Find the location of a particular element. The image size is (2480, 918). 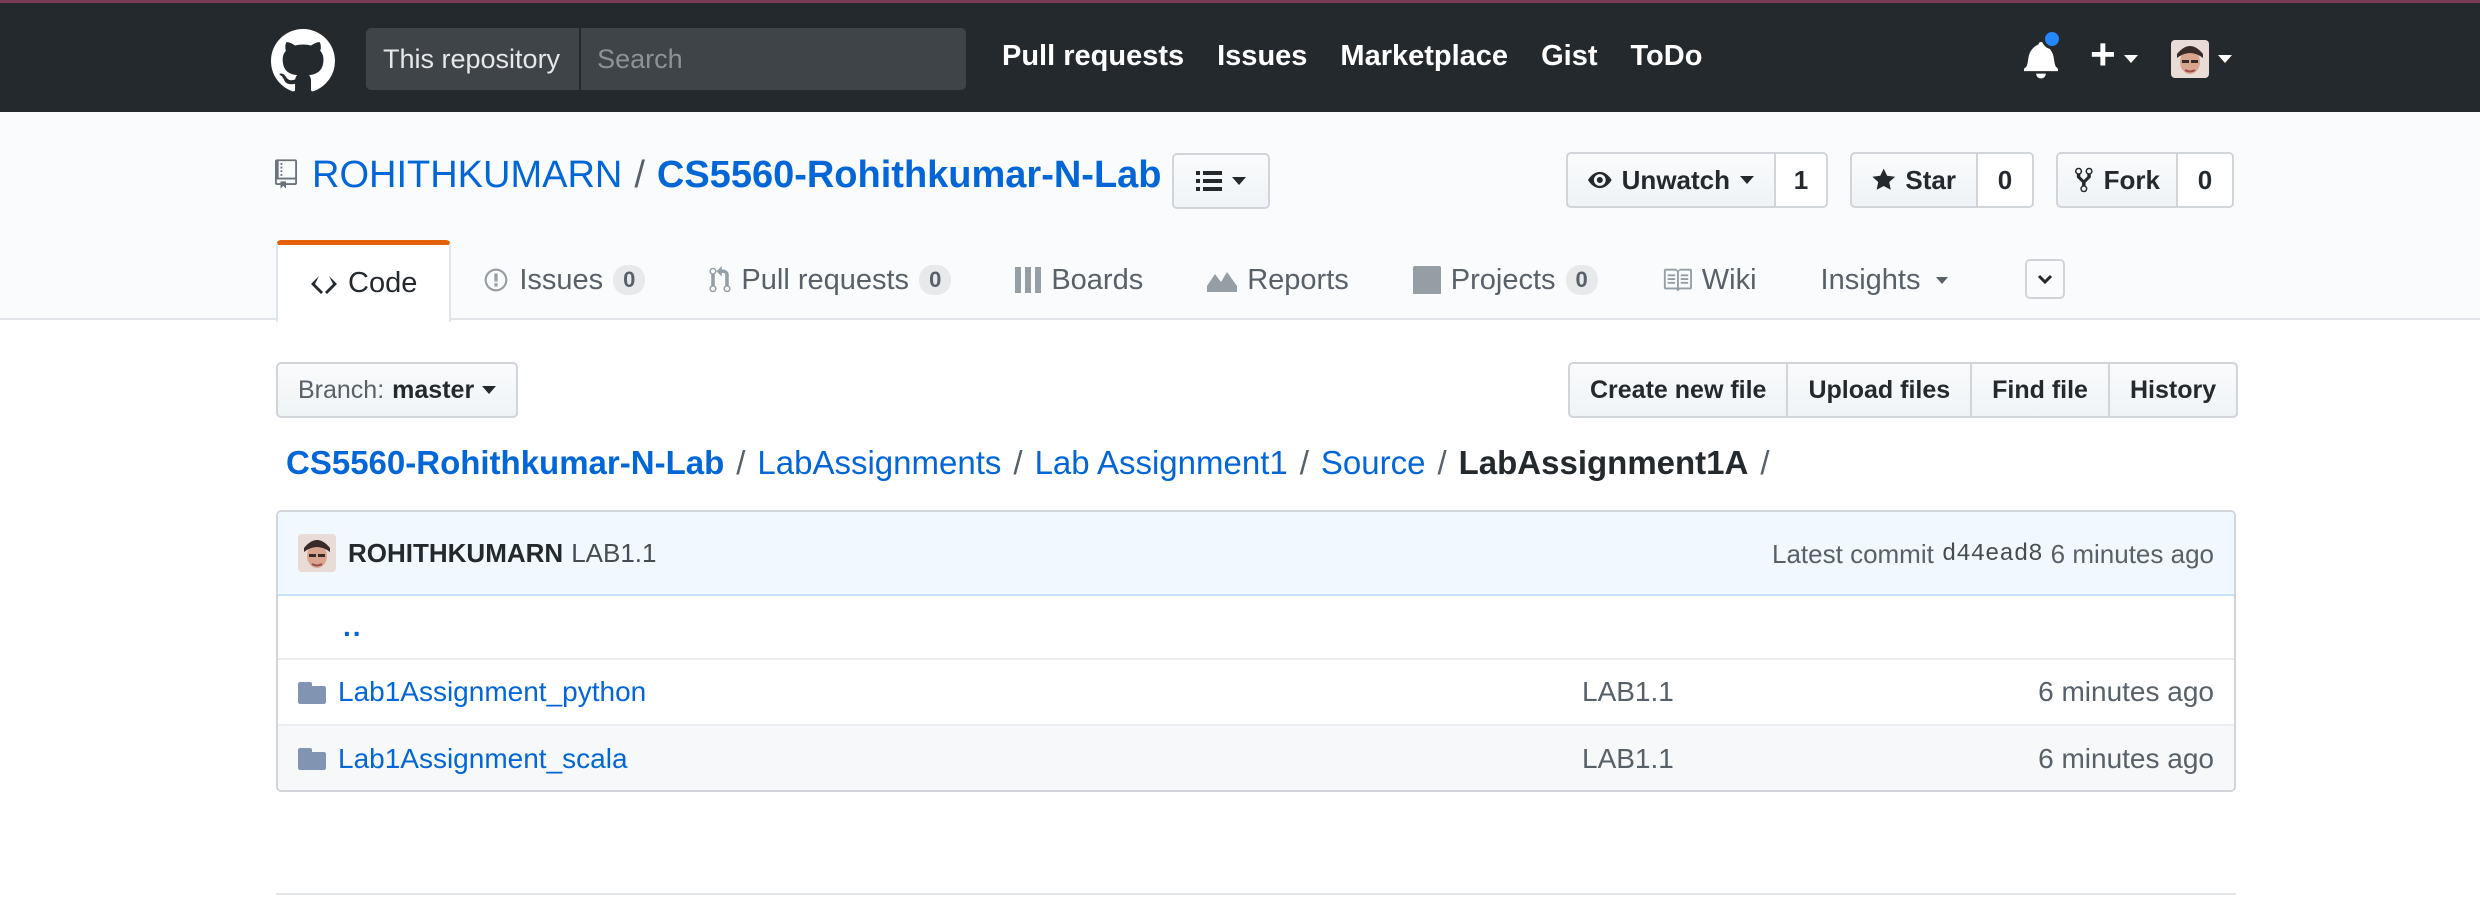

tab-boards: Boards is located at coordinates (1079, 280).